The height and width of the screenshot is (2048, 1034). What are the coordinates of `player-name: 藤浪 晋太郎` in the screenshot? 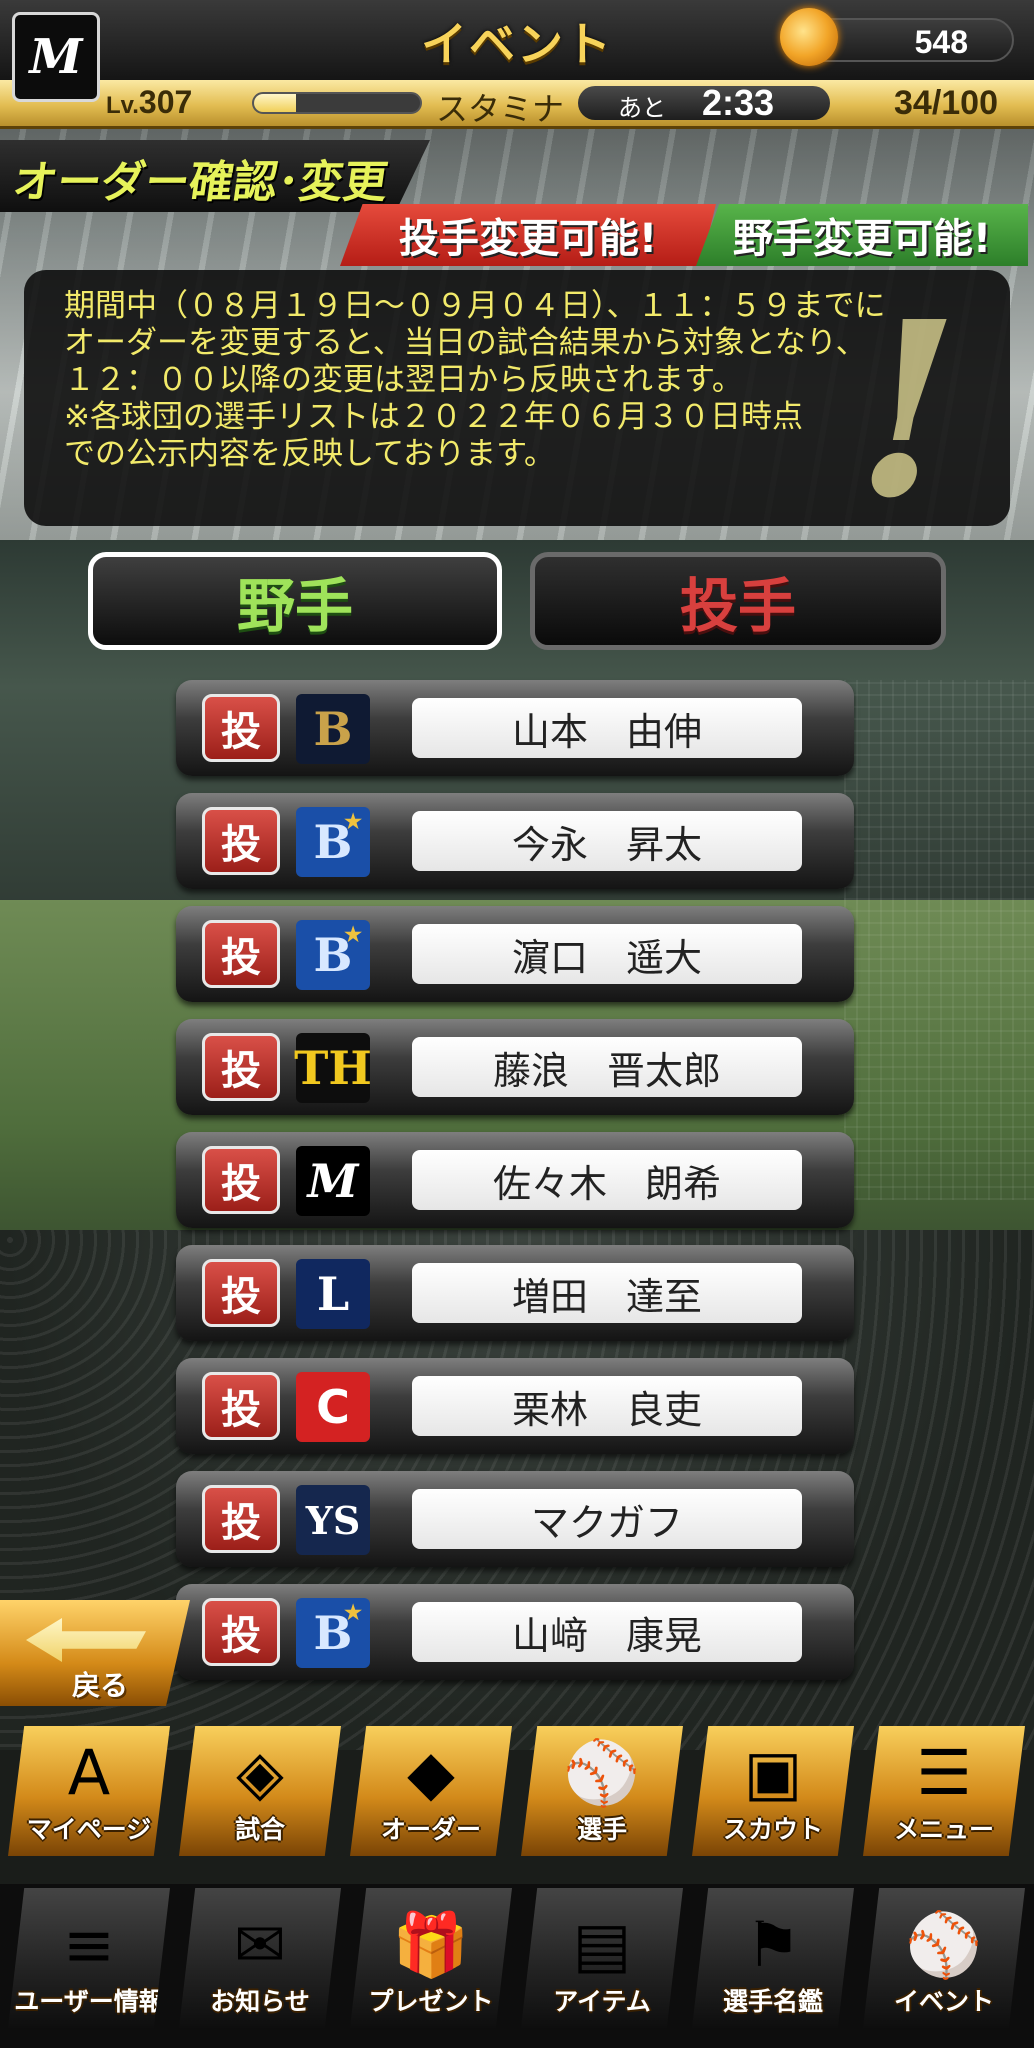 It's located at (607, 1067).